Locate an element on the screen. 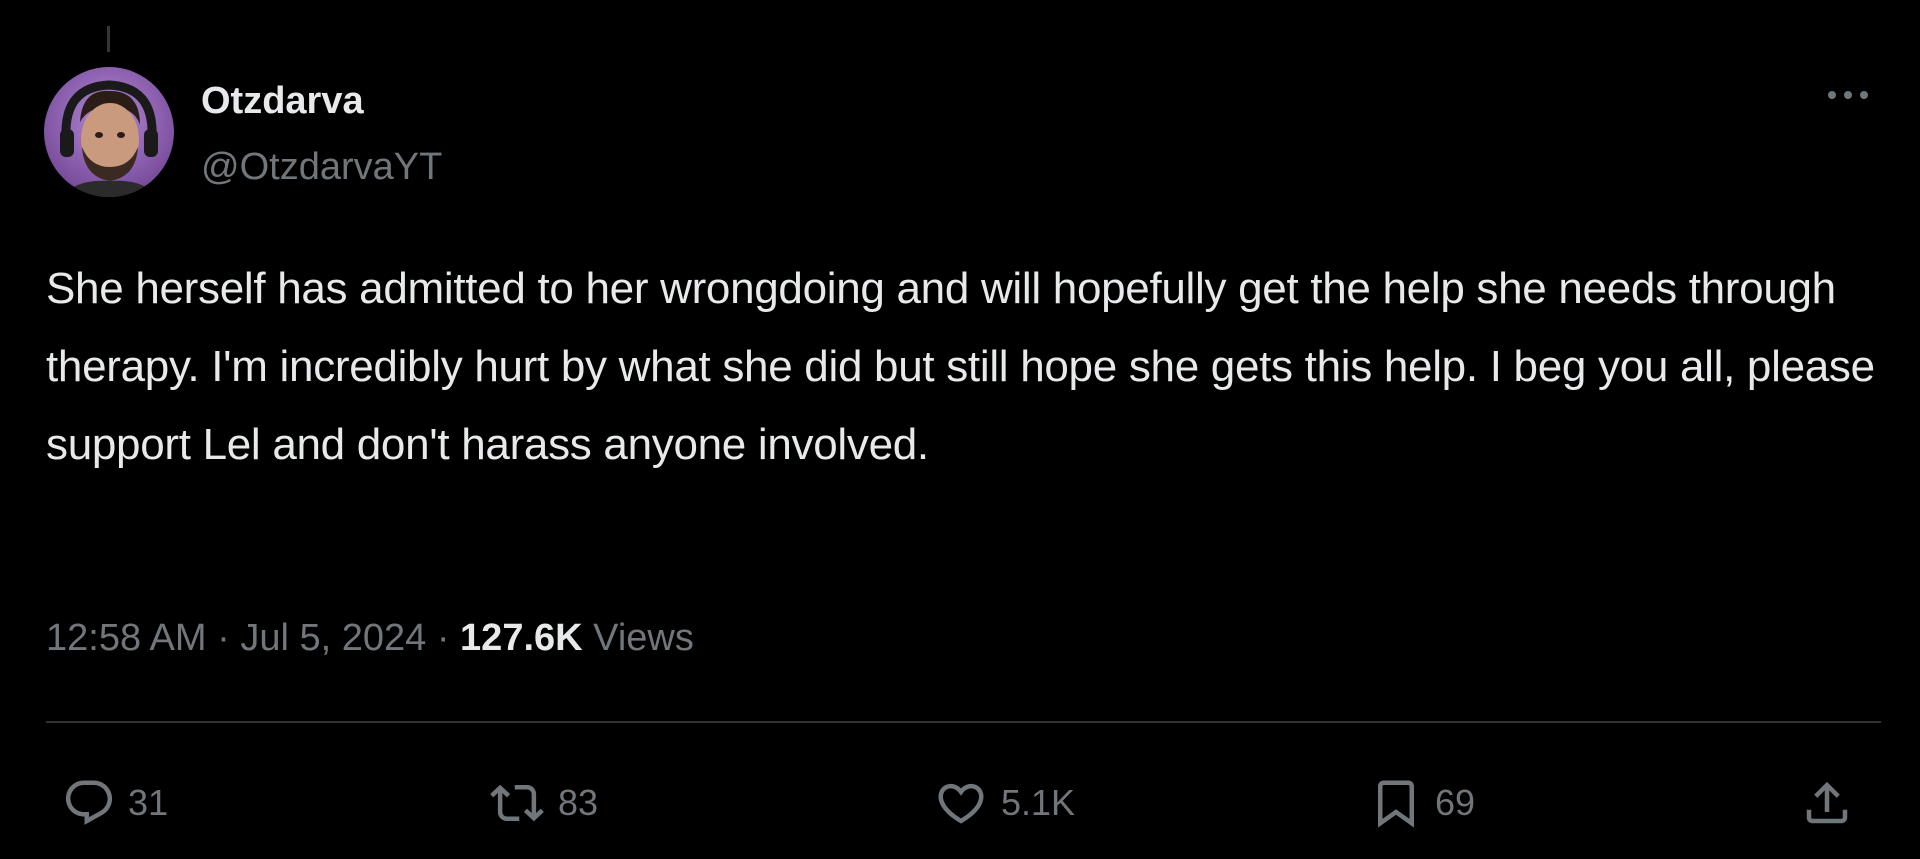 Image resolution: width=1920 pixels, height=859 pixels. bookmark-button: 69 is located at coordinates (1422, 803).